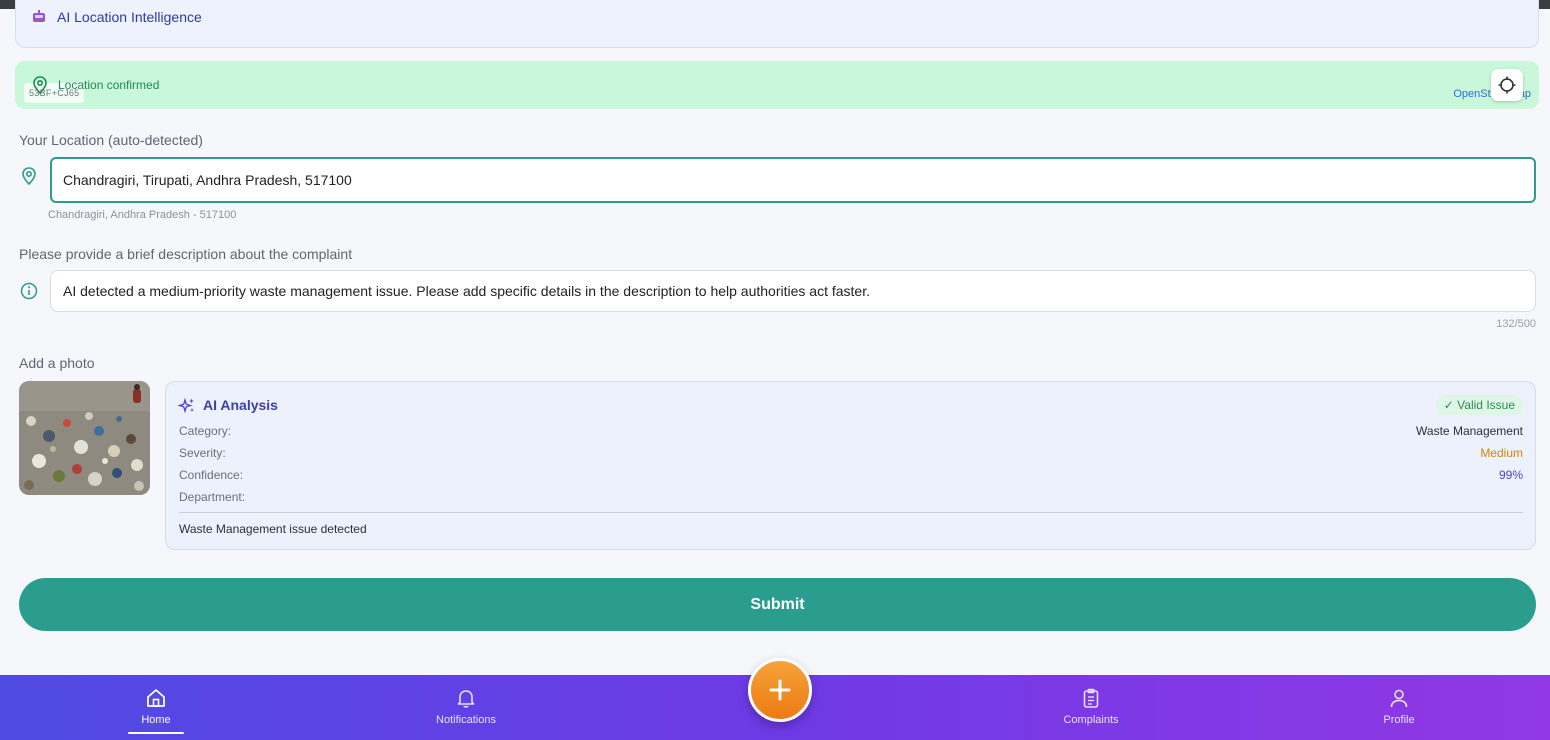 This screenshot has width=1550, height=740. What do you see at coordinates (142, 215) in the screenshot?
I see `location-subtext: Chandragiri, Andhra Pradesh - 517100` at bounding box center [142, 215].